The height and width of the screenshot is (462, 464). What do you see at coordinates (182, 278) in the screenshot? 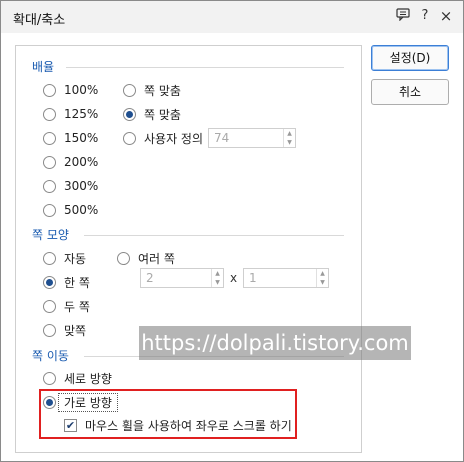
I see `columns-spinner: 2 ▲ ▼` at bounding box center [182, 278].